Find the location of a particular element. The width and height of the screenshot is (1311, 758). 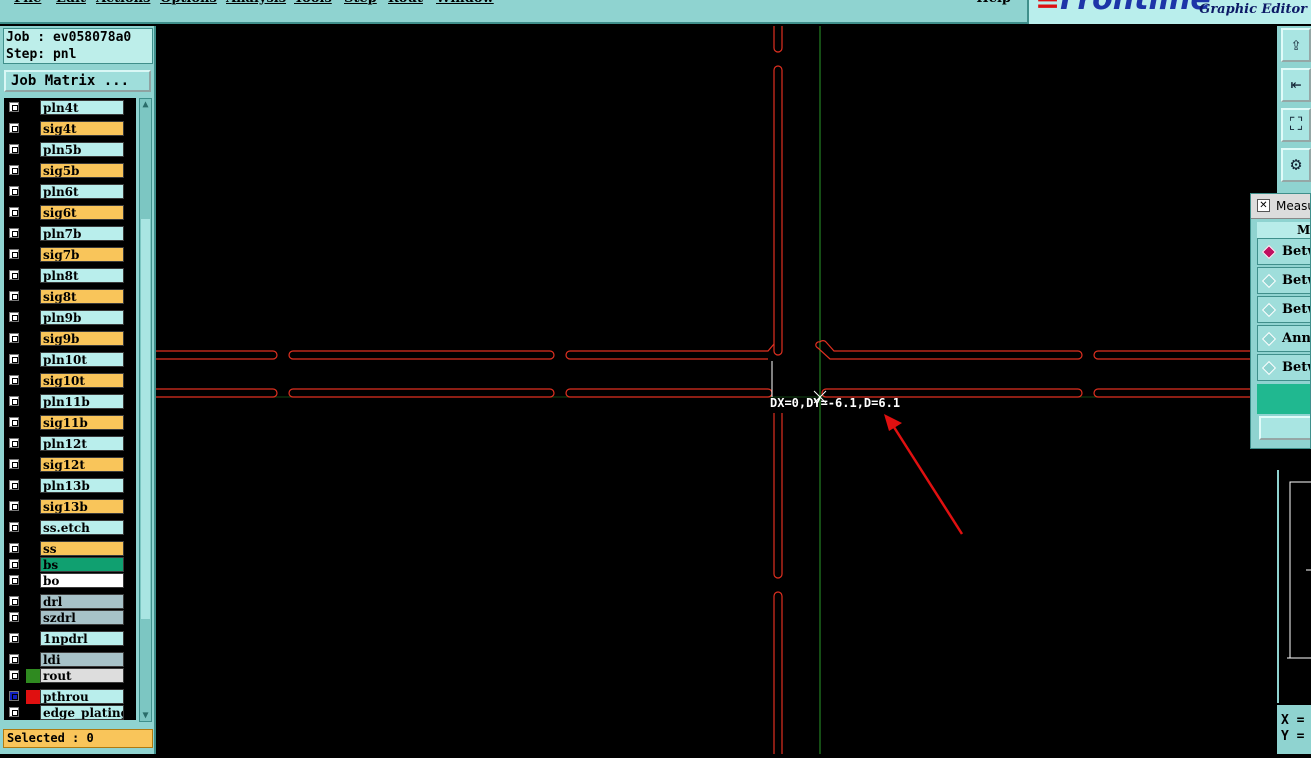

layer-row-pln4t: pln4t is located at coordinates (66, 108).